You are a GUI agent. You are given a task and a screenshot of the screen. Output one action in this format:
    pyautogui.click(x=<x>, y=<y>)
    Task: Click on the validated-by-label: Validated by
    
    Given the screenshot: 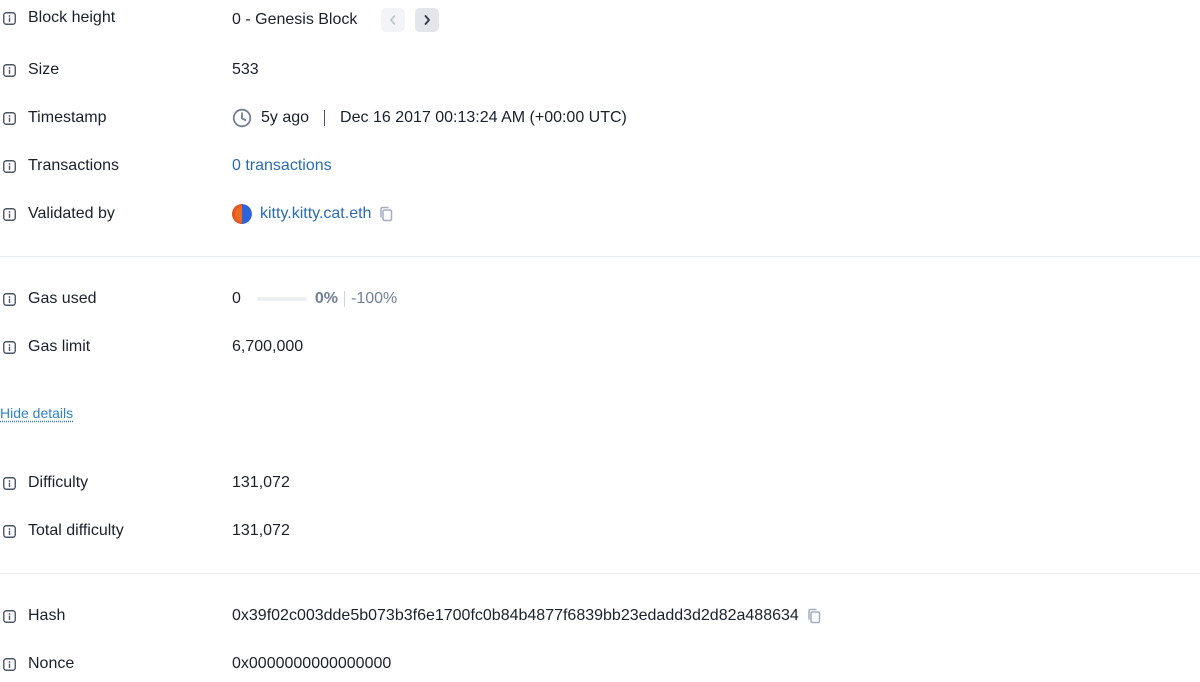 What is the action you would take?
    pyautogui.click(x=71, y=213)
    